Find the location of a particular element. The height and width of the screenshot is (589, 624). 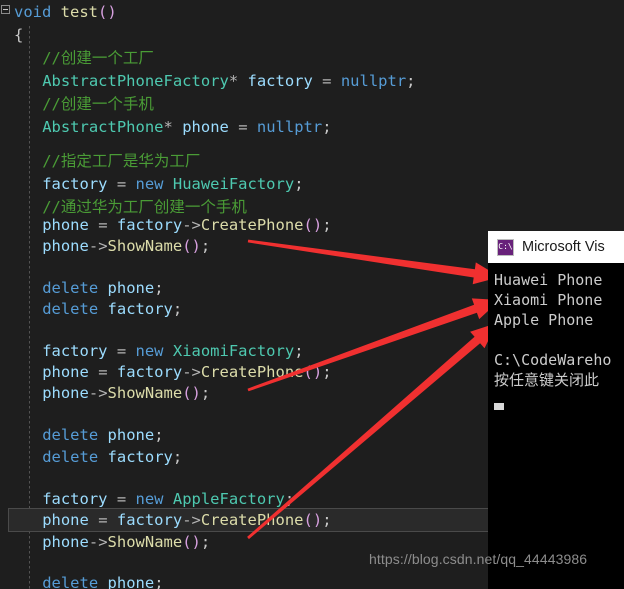

code-token: //指定工厂是华为工厂 is located at coordinates (121, 161).